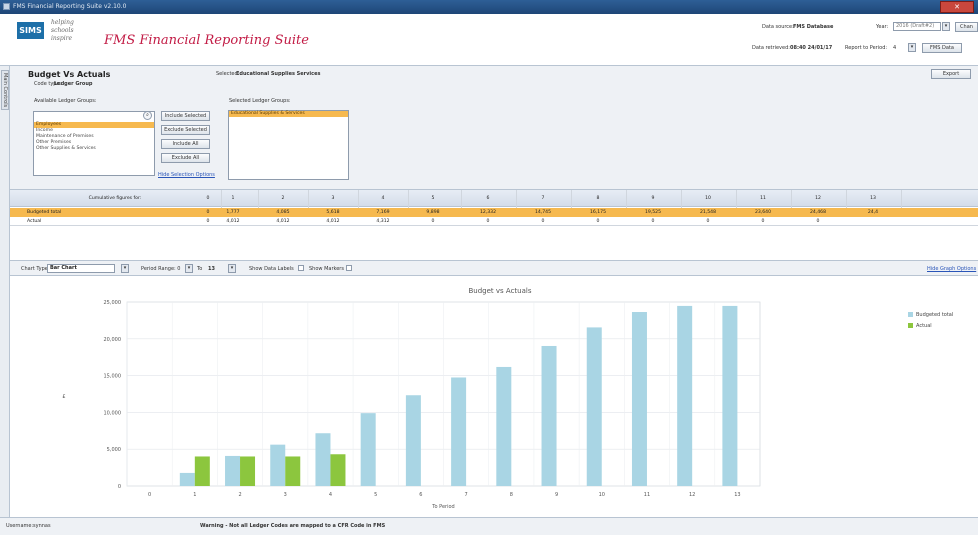 The width and height of the screenshot is (978, 535). What do you see at coordinates (957, 7) in the screenshot?
I see `close-window-button: ✕` at bounding box center [957, 7].